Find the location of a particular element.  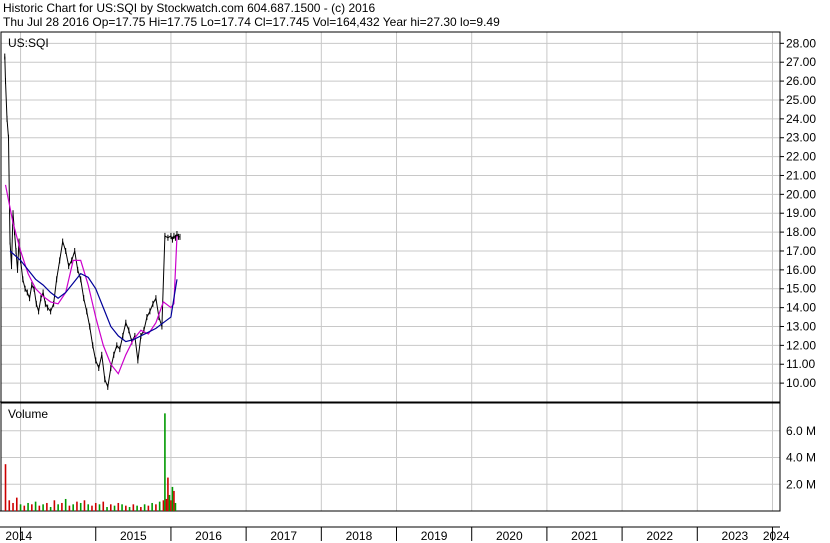

volume-tick-label: 4.0 M is located at coordinates (801, 458).